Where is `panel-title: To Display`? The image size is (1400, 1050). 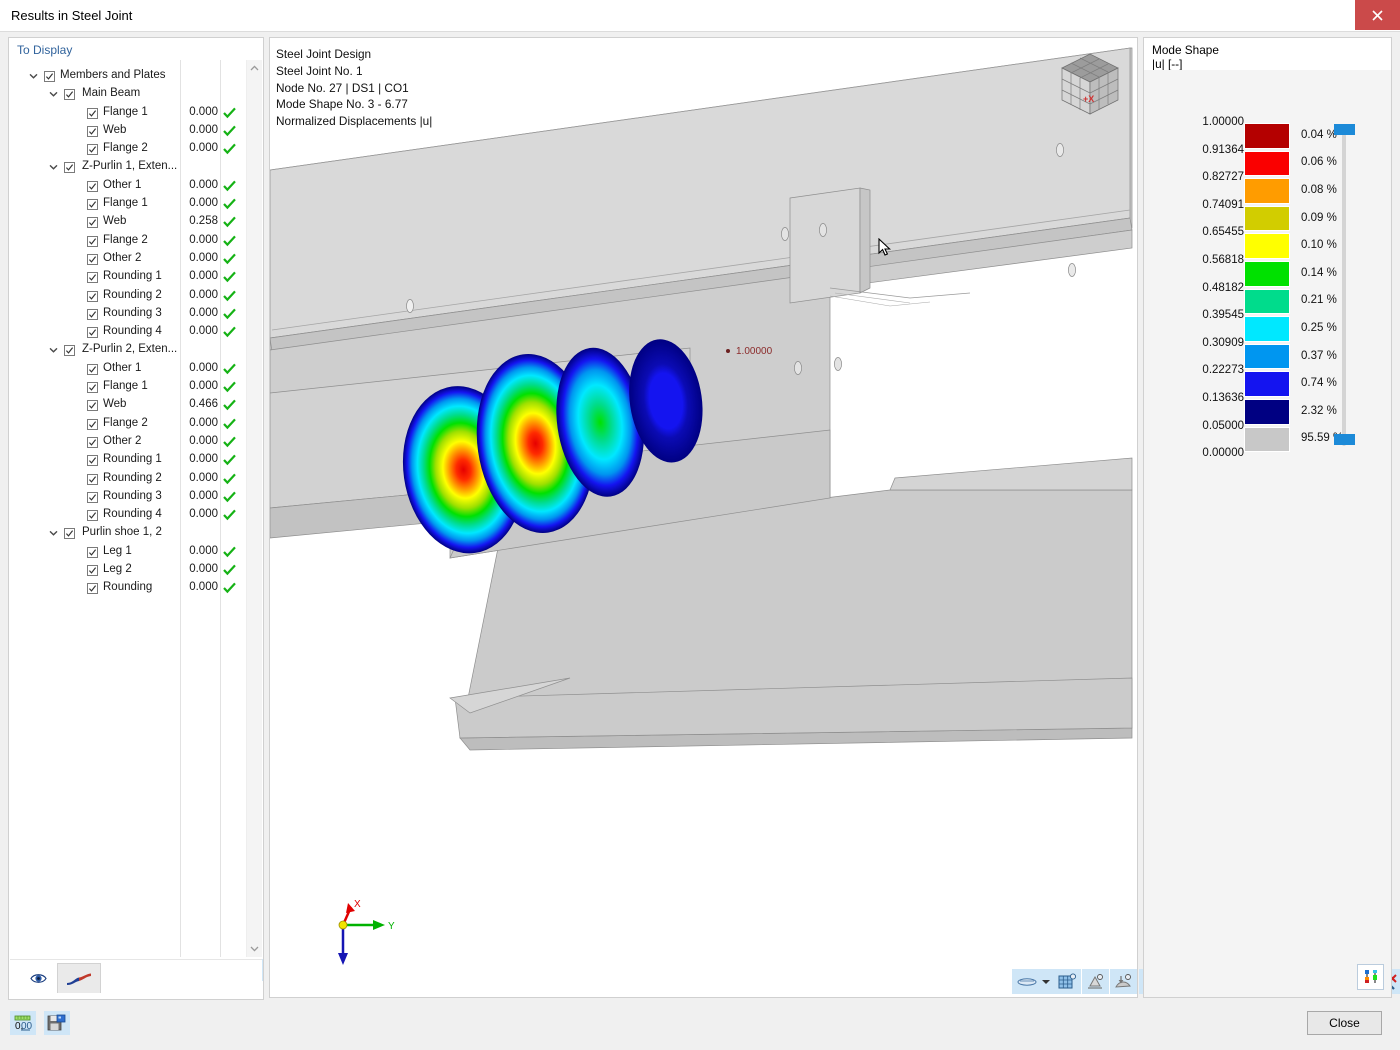 panel-title: To Display is located at coordinates (45, 50).